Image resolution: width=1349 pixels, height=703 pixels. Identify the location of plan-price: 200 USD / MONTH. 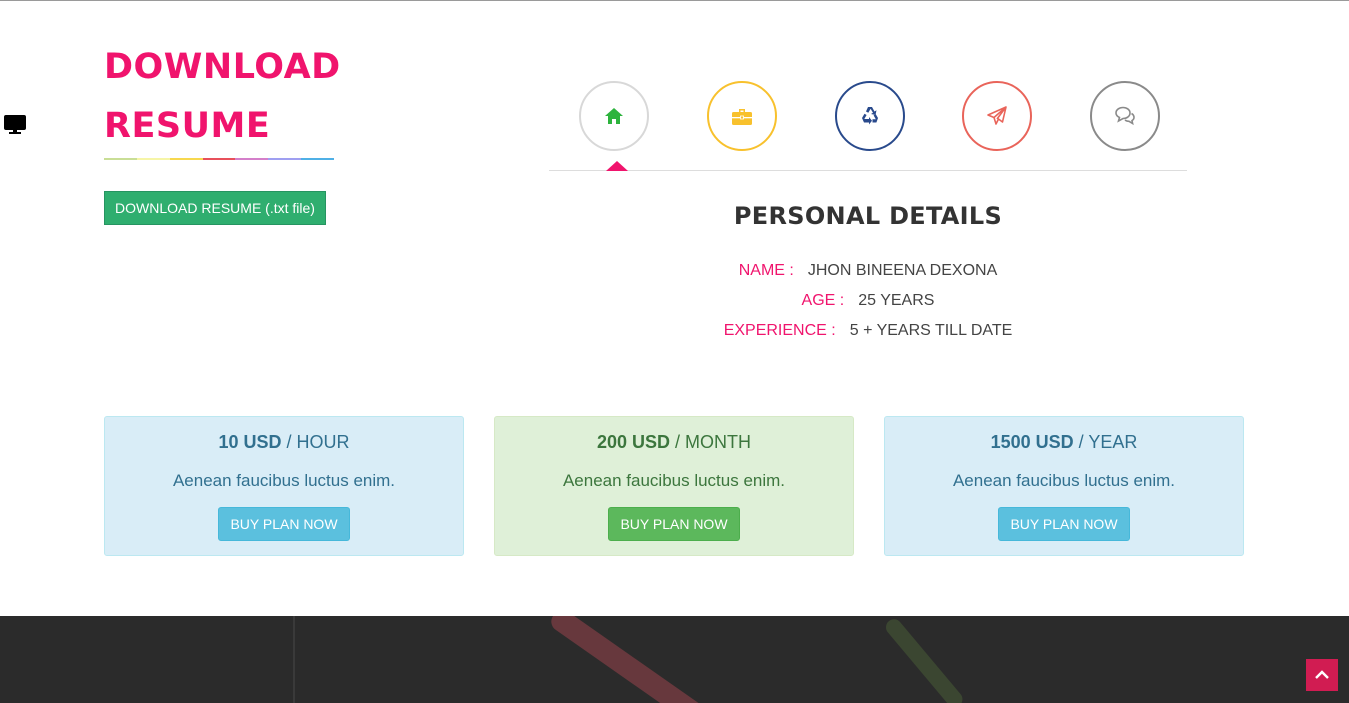
(674, 442).